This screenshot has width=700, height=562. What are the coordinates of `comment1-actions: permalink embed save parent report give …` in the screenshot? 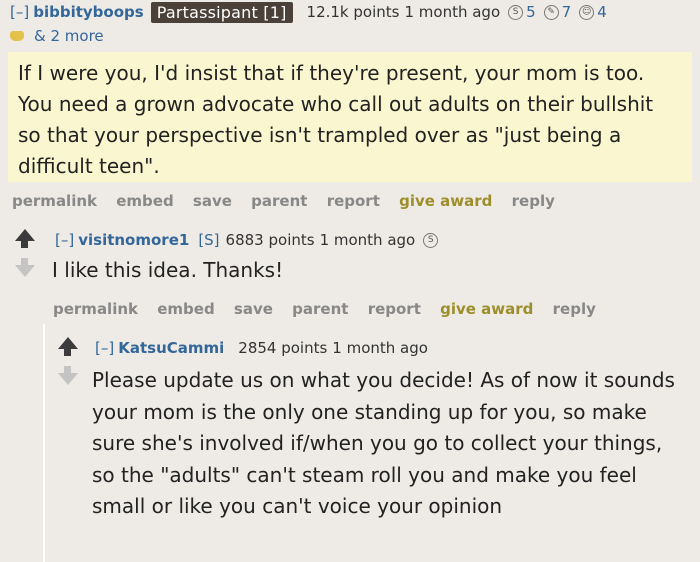 It's located at (290, 203).